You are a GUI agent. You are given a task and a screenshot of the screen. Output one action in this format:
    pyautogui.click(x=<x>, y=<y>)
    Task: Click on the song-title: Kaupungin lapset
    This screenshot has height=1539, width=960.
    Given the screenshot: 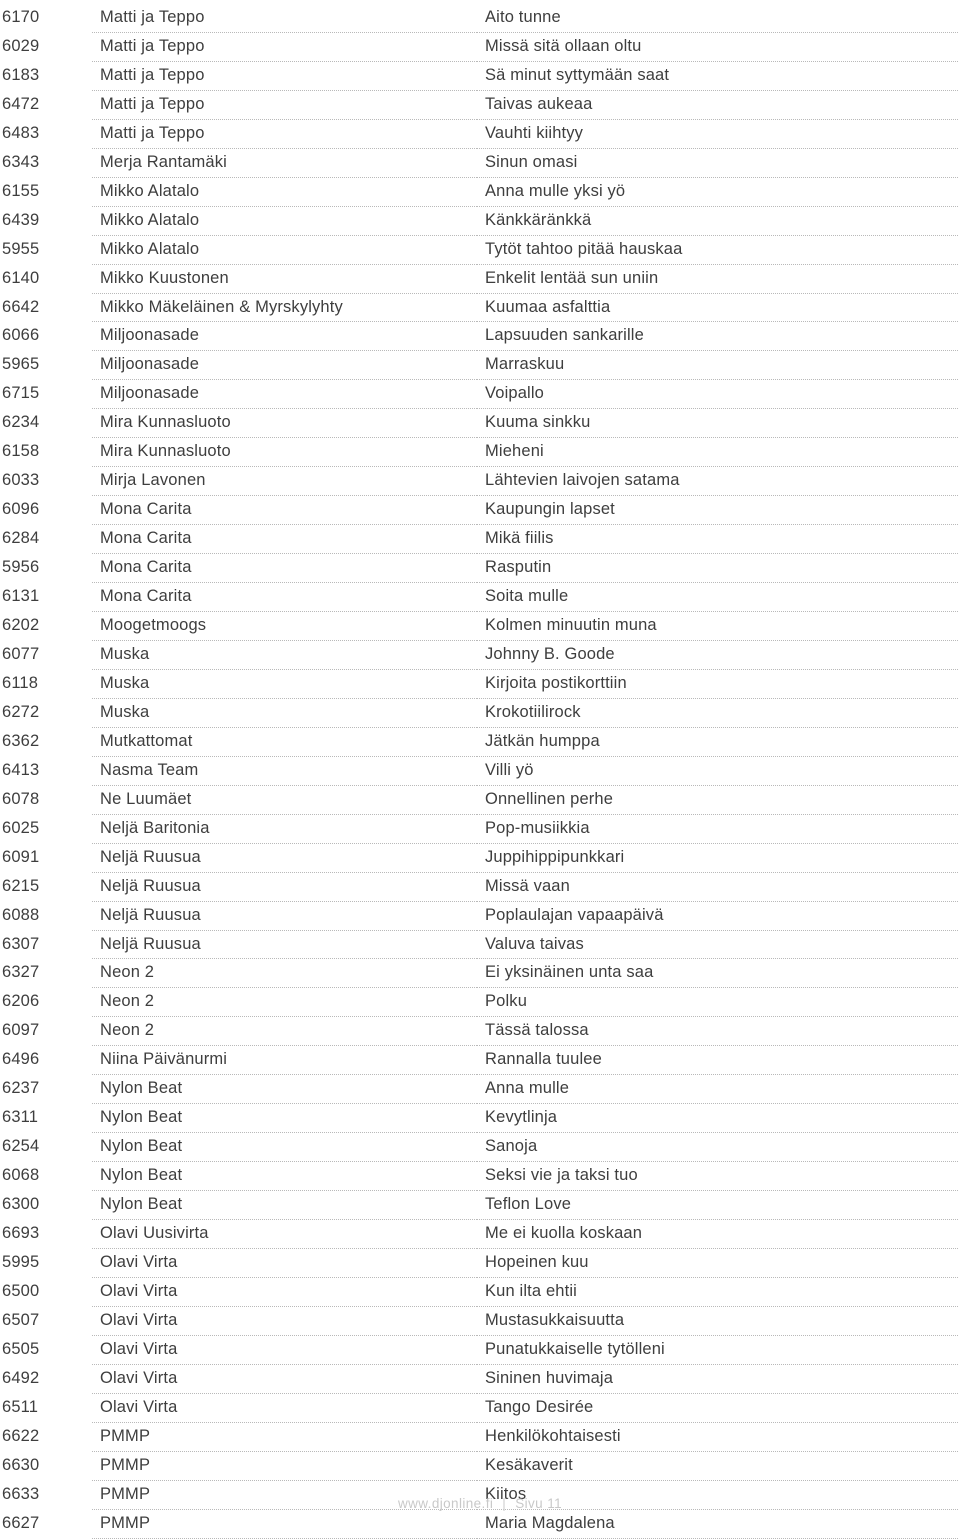 What is the action you would take?
    pyautogui.click(x=717, y=510)
    